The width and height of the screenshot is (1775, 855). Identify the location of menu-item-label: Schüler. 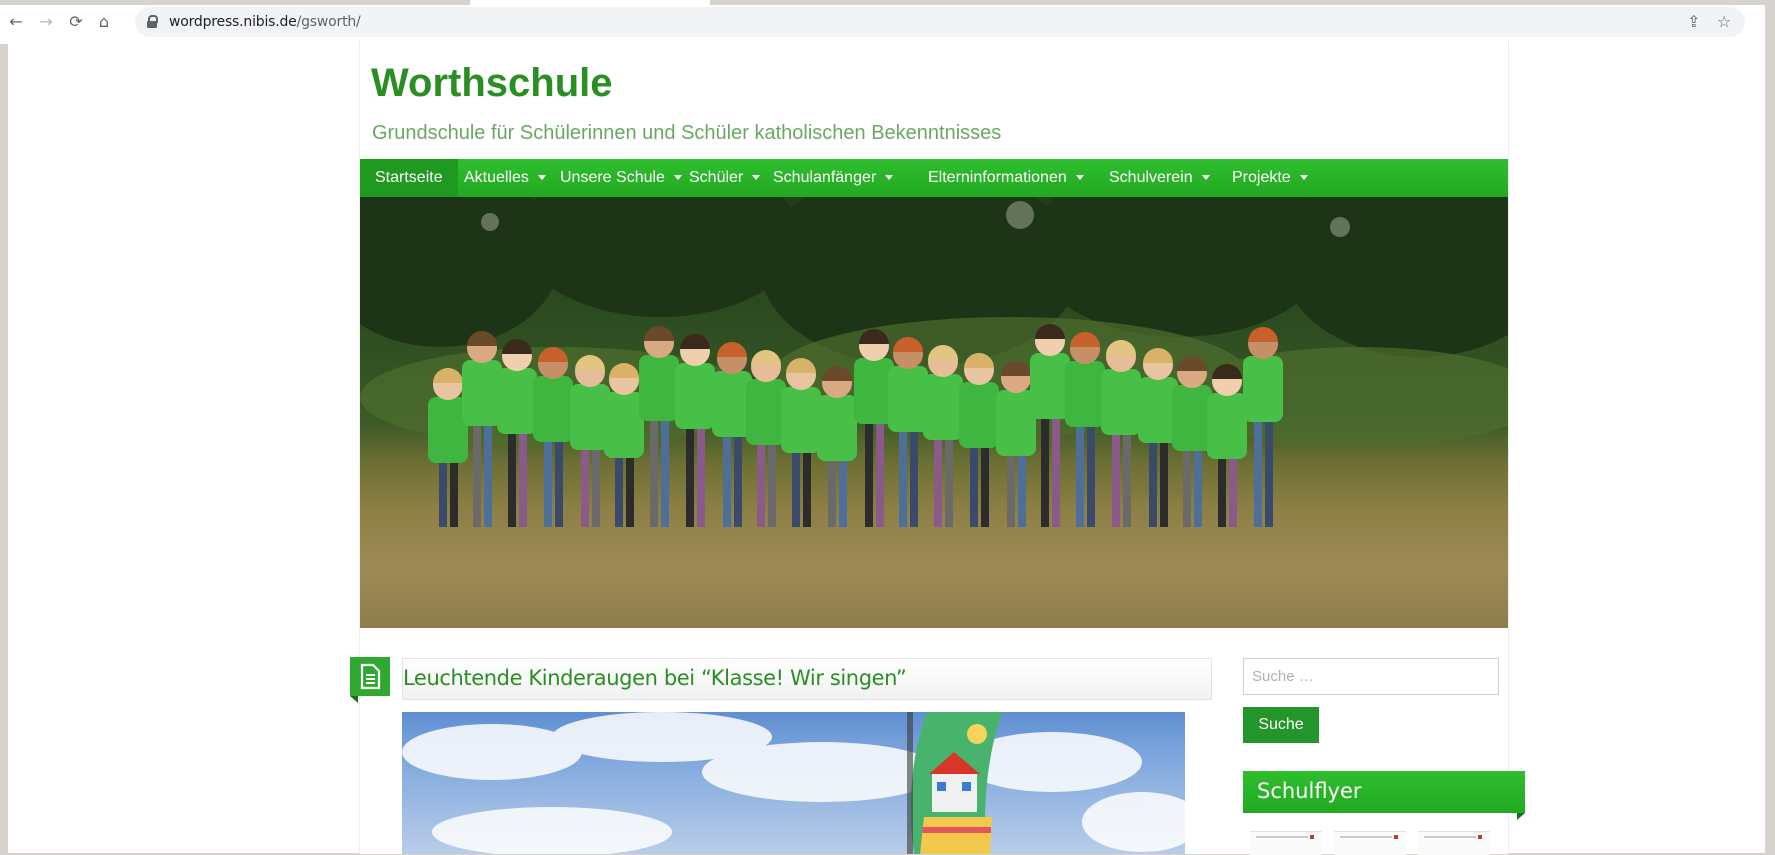
(716, 177).